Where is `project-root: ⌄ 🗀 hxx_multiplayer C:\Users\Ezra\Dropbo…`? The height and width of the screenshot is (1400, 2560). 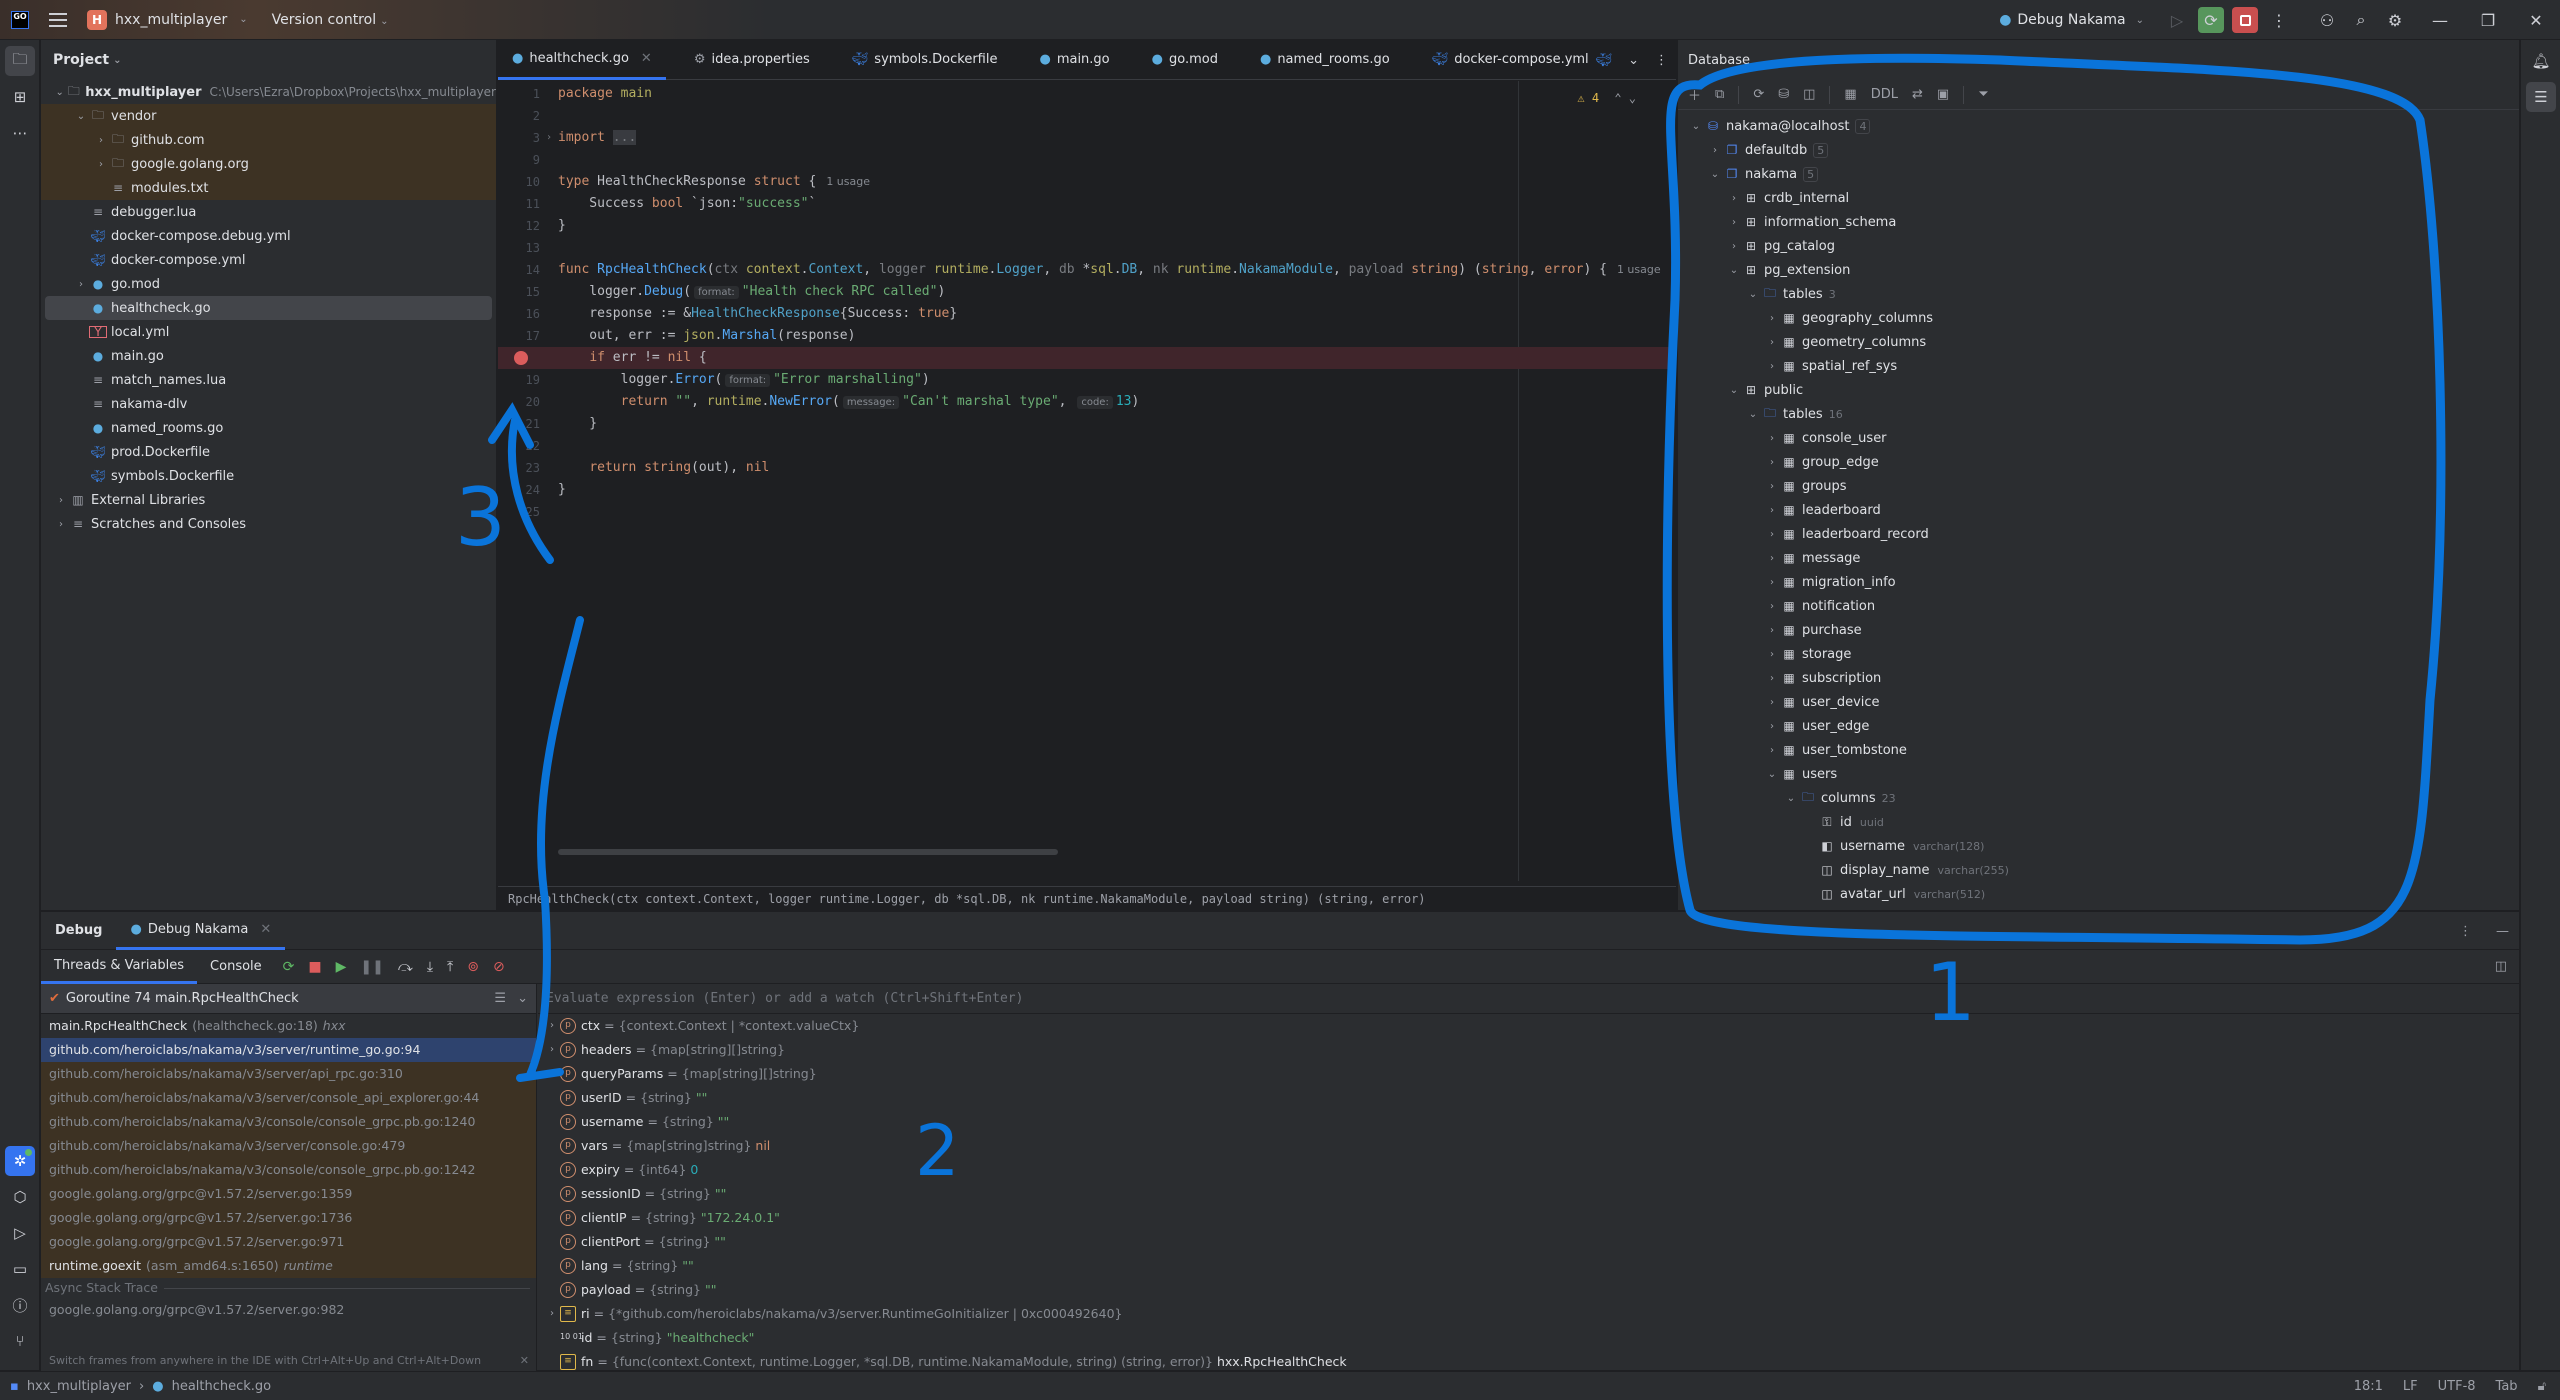 project-root: ⌄ 🗀 hxx_multiplayer C:\Users\Ezra\Dropbo… is located at coordinates (268, 92).